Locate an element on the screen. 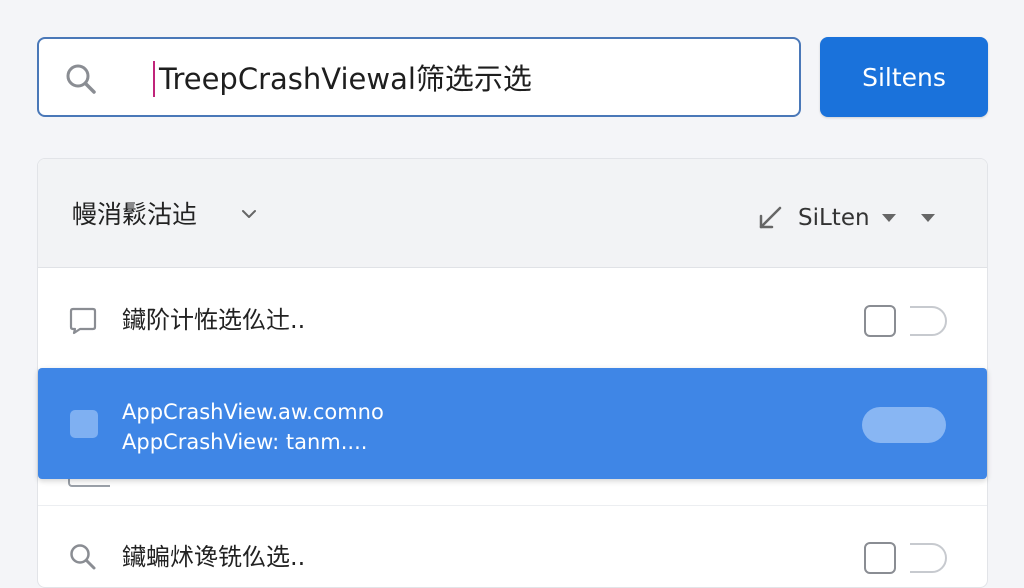  list-header-title: 幔消鬏沽迠 is located at coordinates (134, 215).